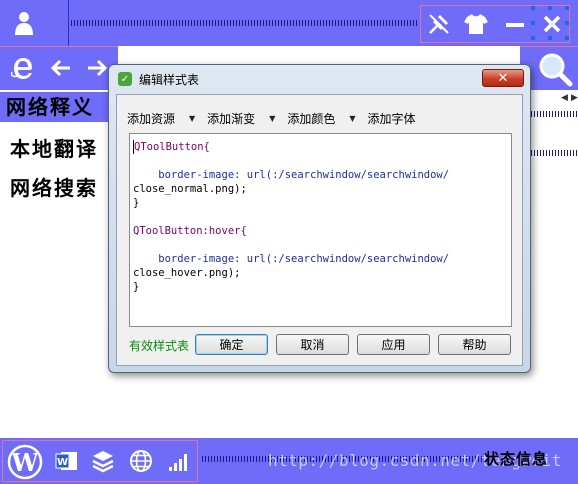  What do you see at coordinates (187, 273) in the screenshot?
I see `editor-line: close_hover.png);` at bounding box center [187, 273].